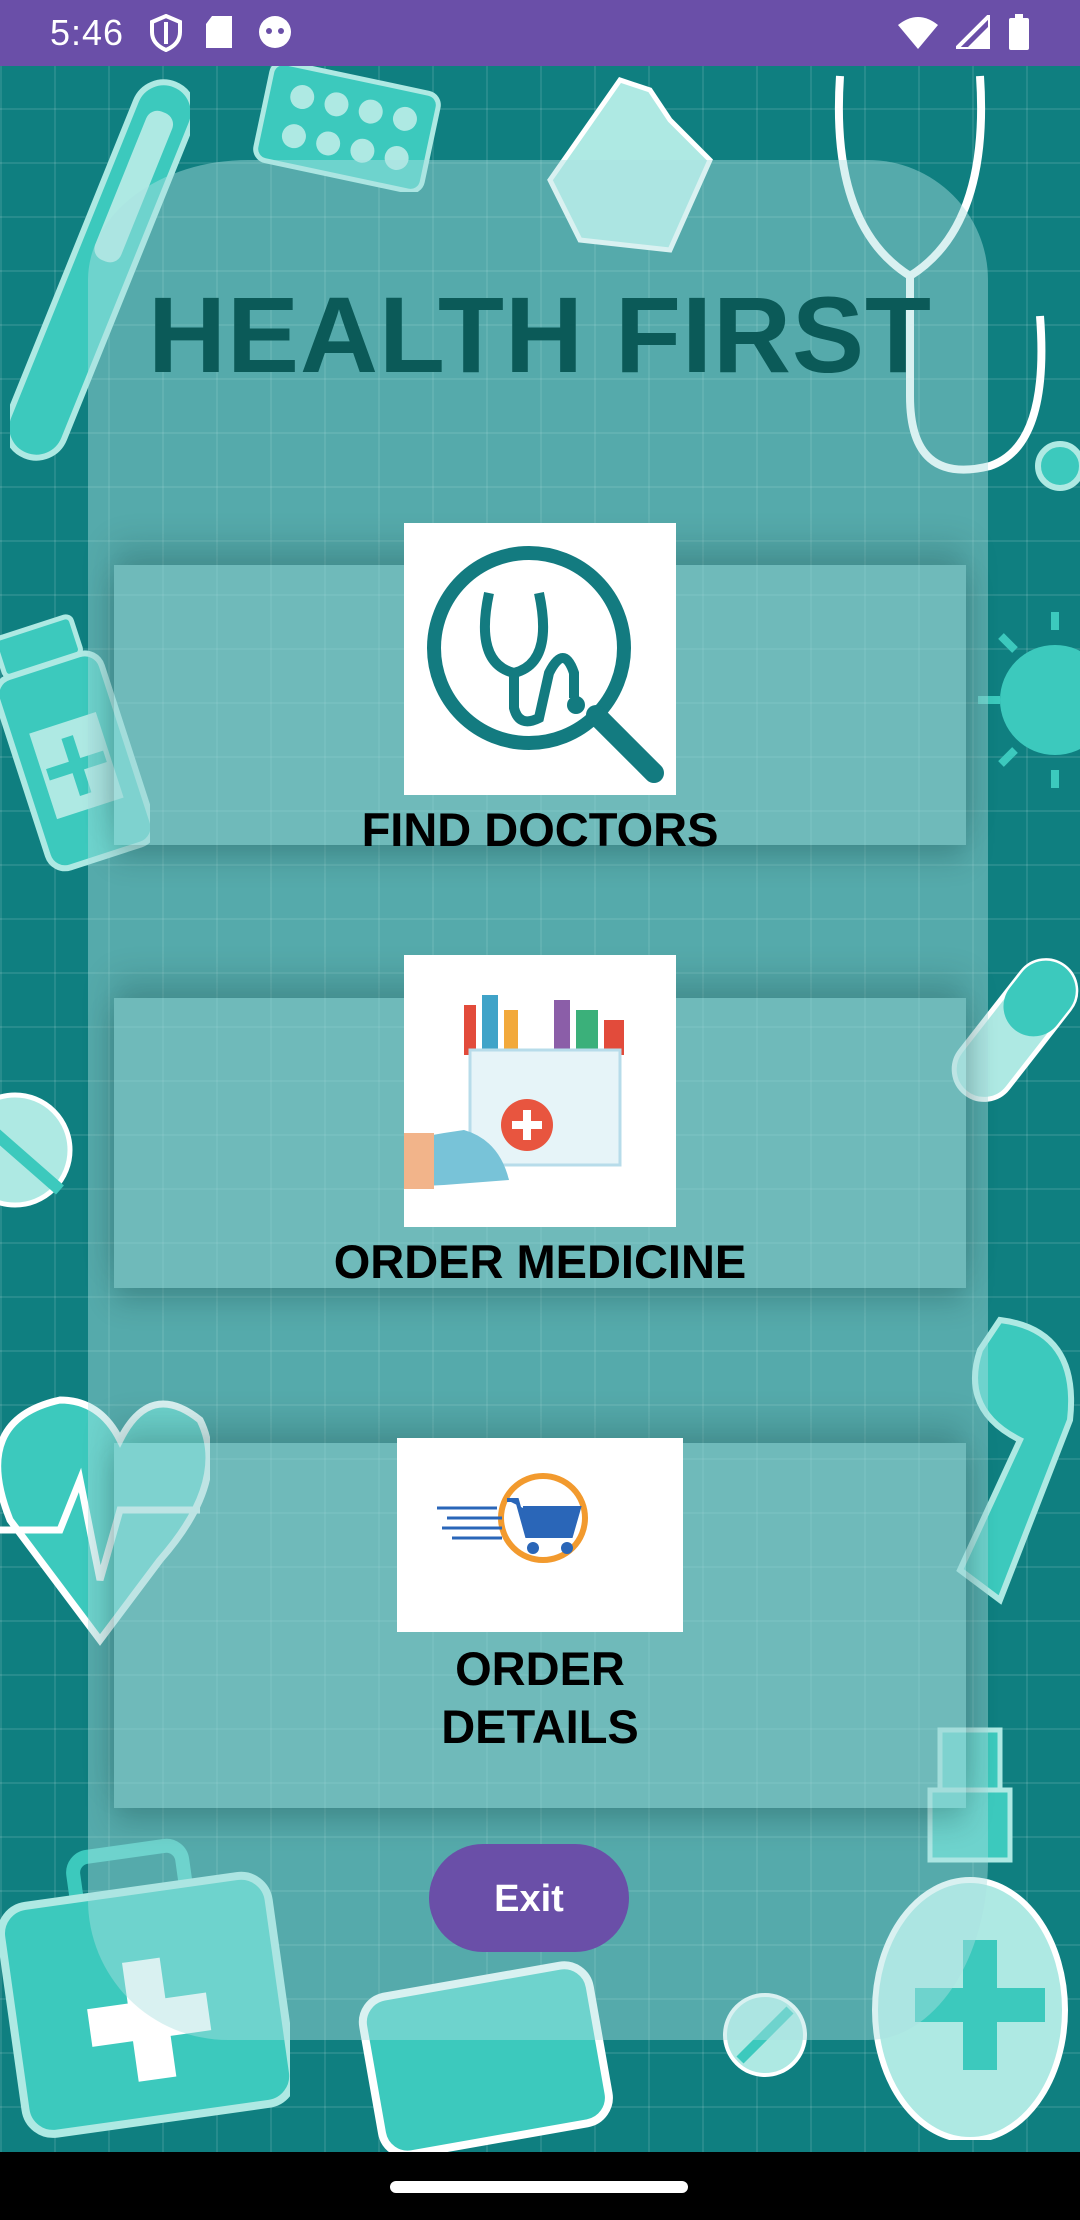 Image resolution: width=1080 pixels, height=2220 pixels. What do you see at coordinates (540, 1726) in the screenshot?
I see `order-details-label-line2: DETAILS` at bounding box center [540, 1726].